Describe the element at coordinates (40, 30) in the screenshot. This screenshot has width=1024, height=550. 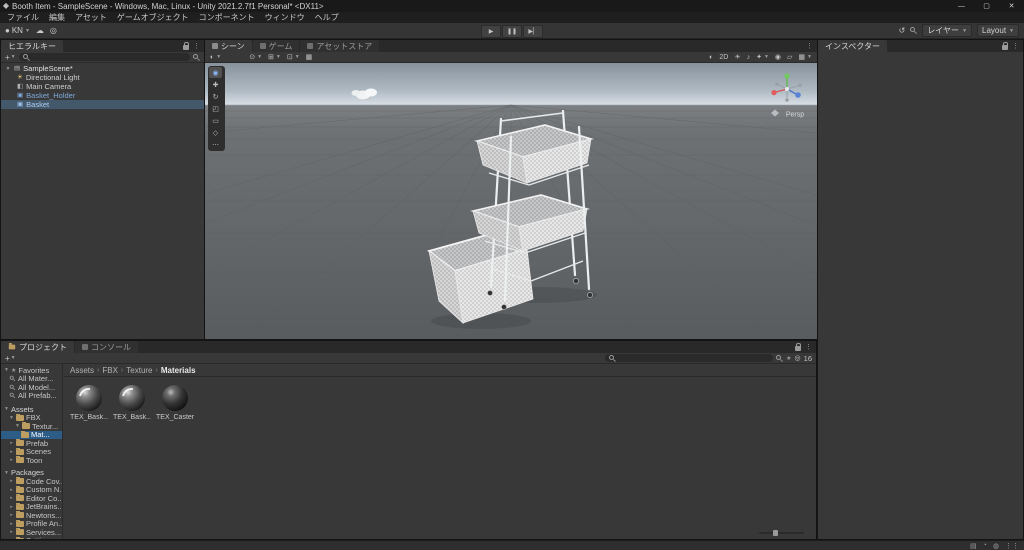
I see `cloud-icon: ☁` at that location.